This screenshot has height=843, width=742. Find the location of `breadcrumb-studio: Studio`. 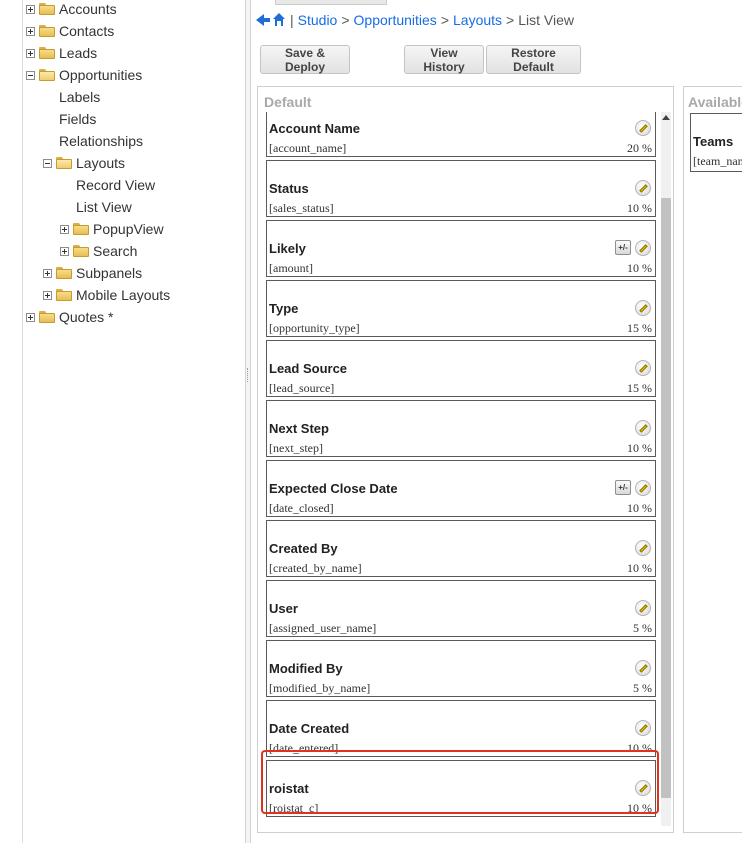

breadcrumb-studio: Studio is located at coordinates (318, 20).